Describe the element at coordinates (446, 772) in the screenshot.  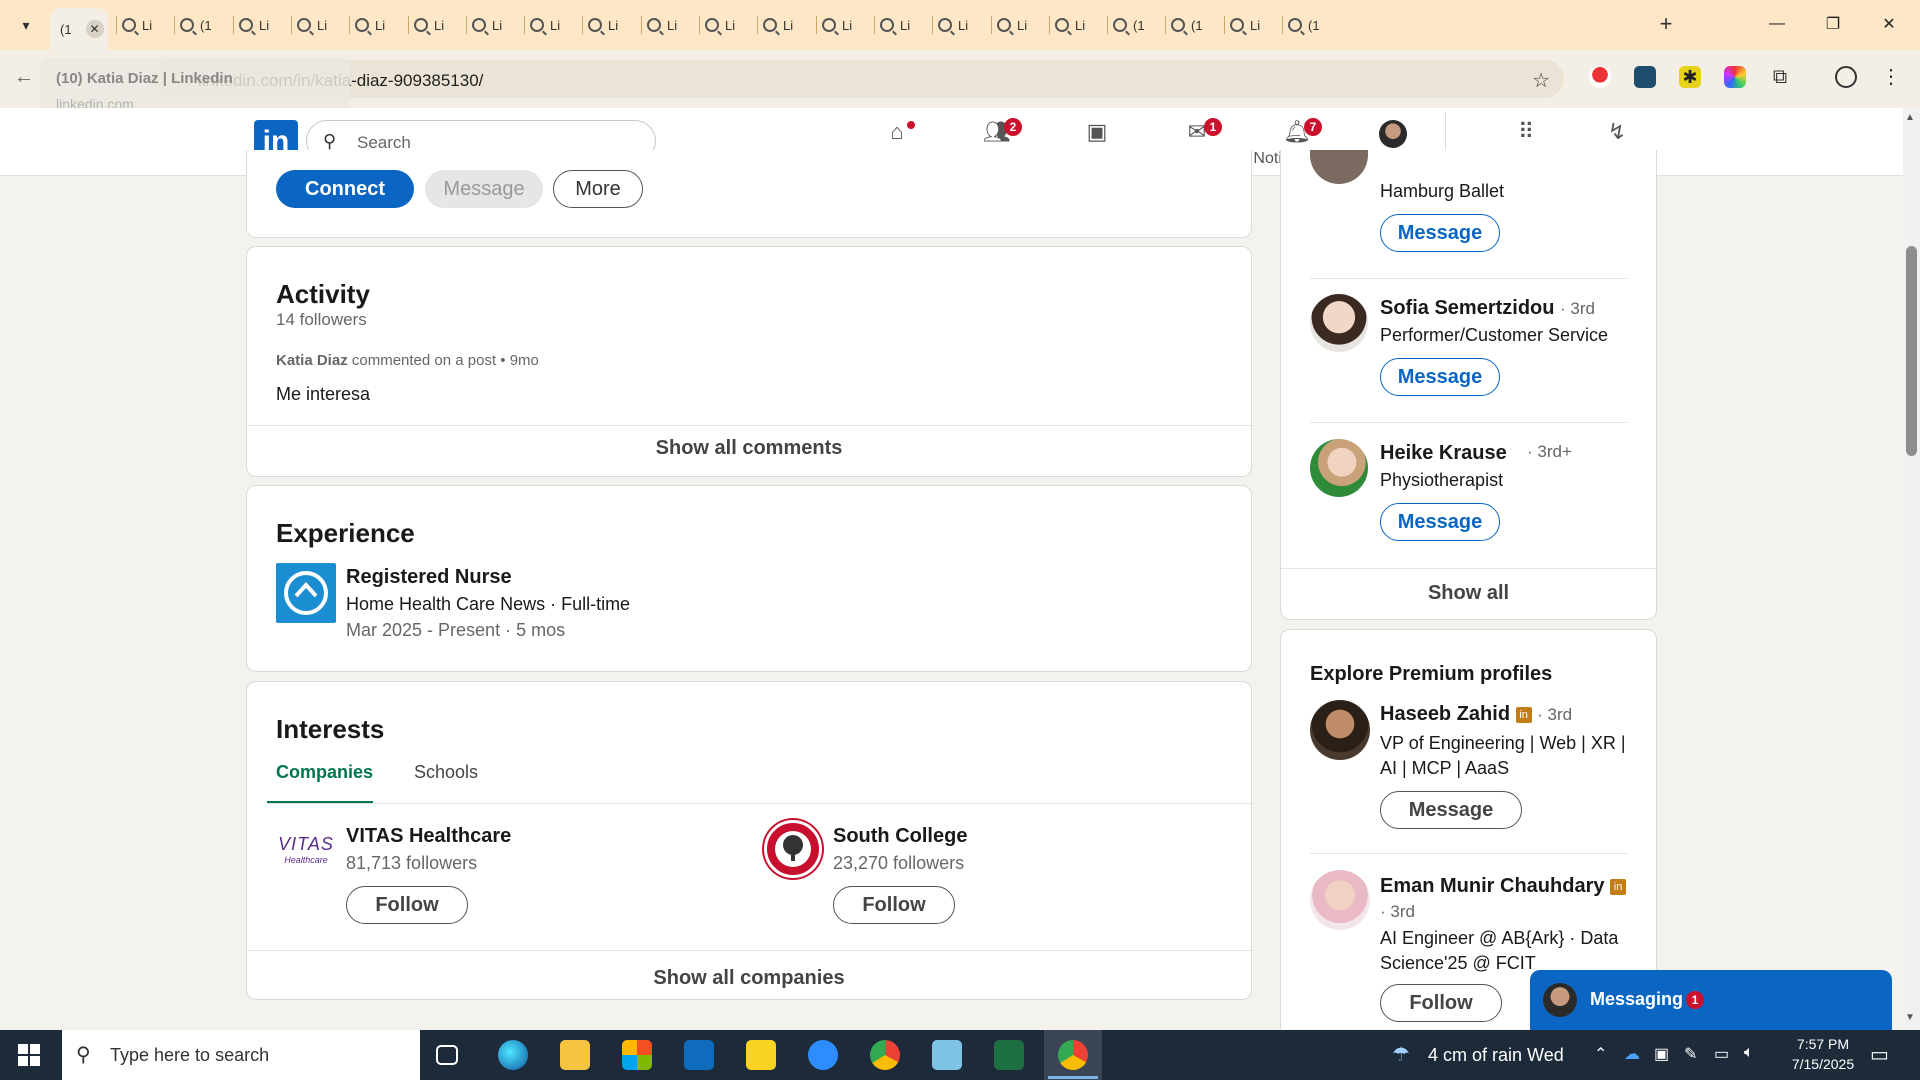
I see `tab-schools: Schools` at that location.